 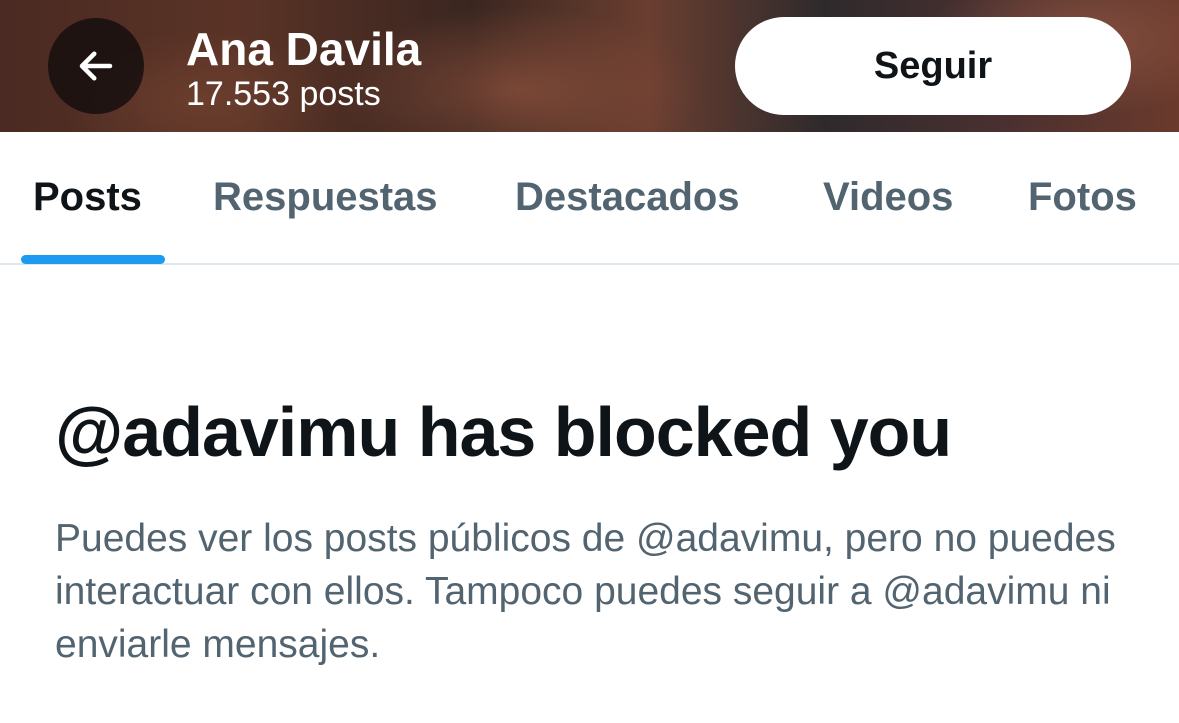 I want to click on tab-respuestas: Respuestas, so click(x=325, y=197).